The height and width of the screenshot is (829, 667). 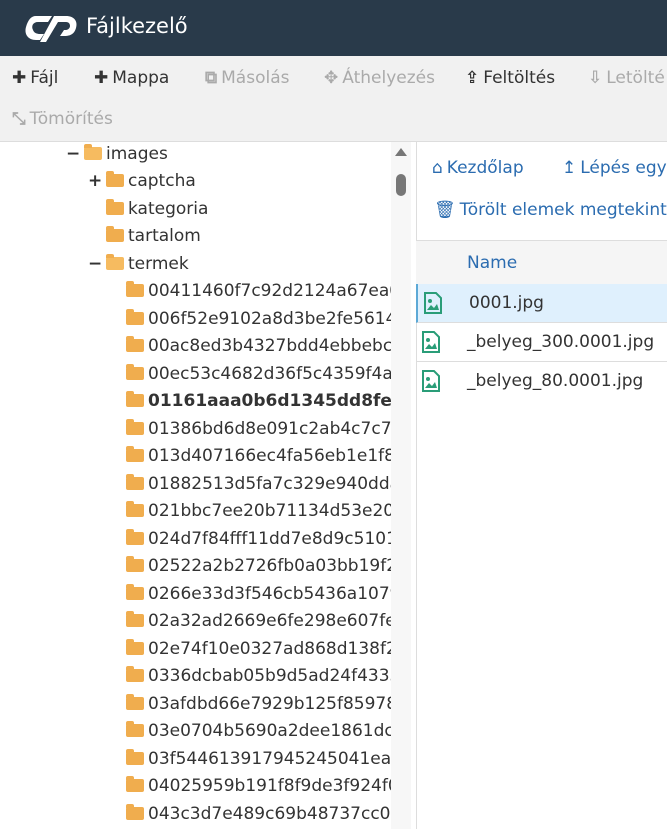 I want to click on tree-item-folder: 02a32ad2669e6fe298e607fe7, so click(x=258, y=620).